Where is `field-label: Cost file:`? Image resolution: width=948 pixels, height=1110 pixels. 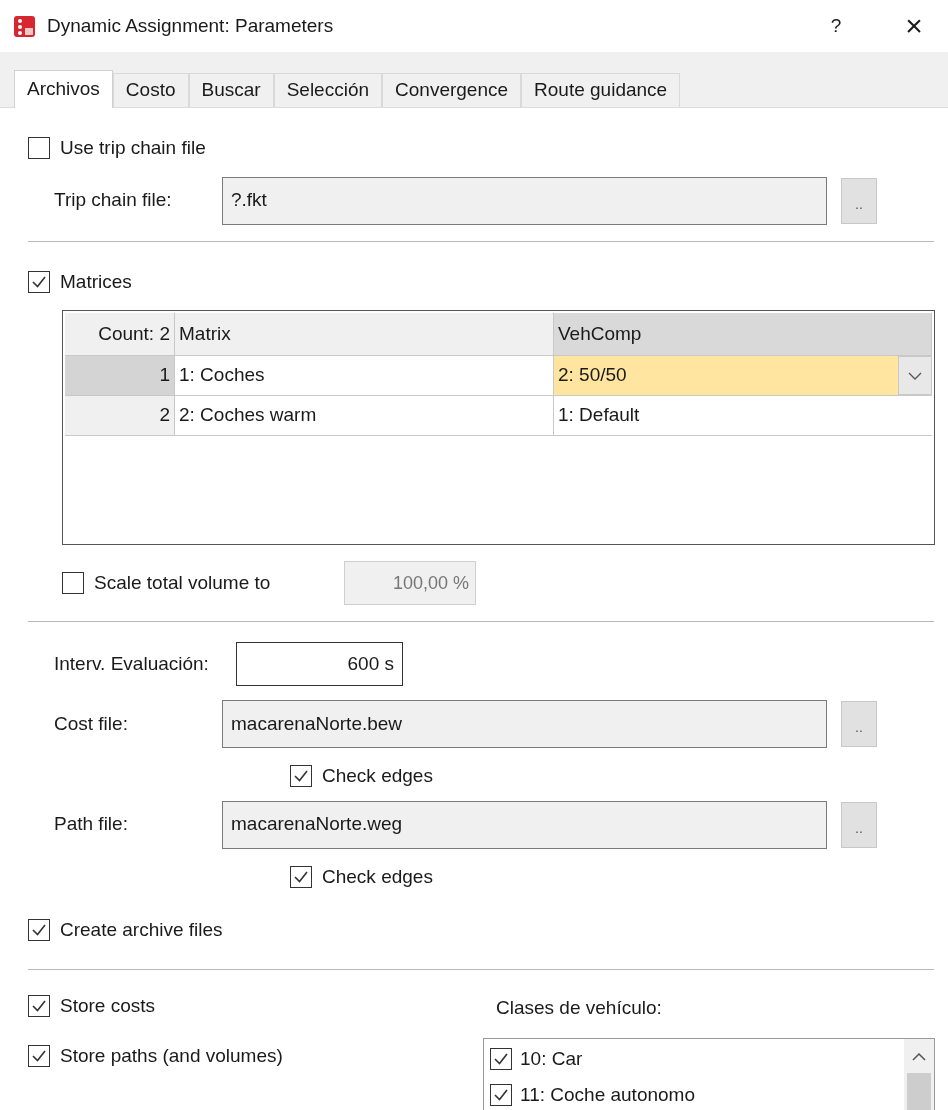
field-label: Cost file: is located at coordinates (91, 723).